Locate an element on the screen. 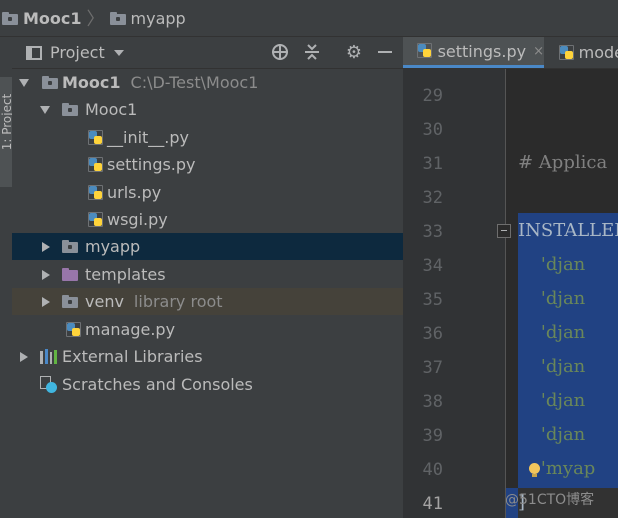 This screenshot has height=518, width=618. tree-item-label: urls.py is located at coordinates (134, 192).